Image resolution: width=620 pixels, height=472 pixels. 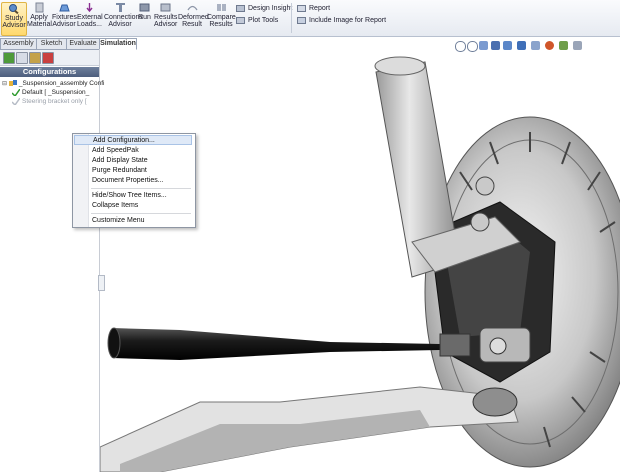 What do you see at coordinates (115, 151) in the screenshot?
I see `menu-item-add-speedpak: Add SpeedPak` at bounding box center [115, 151].